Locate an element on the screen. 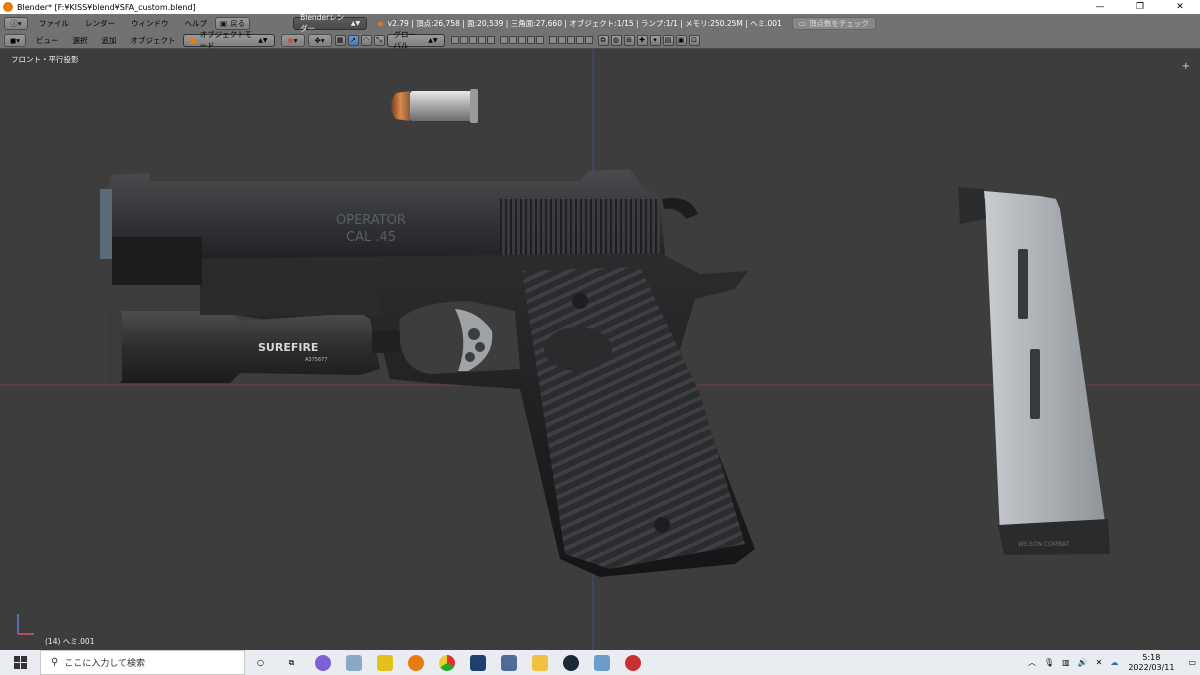  keyboard-icon: ✕ is located at coordinates (1099, 662).